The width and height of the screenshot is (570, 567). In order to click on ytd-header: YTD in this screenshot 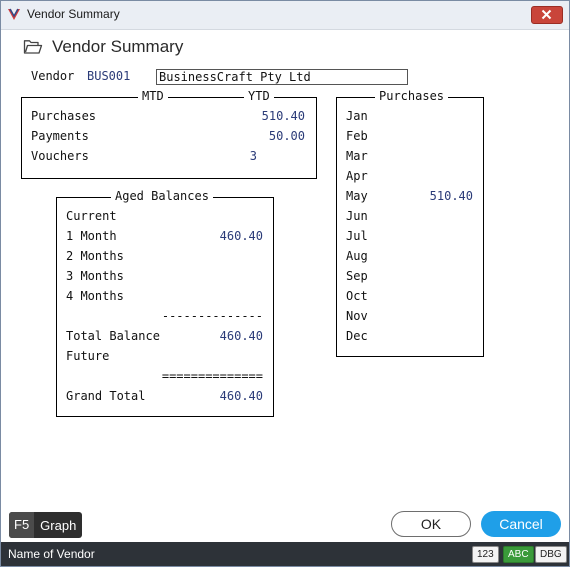, I will do `click(259, 96)`.